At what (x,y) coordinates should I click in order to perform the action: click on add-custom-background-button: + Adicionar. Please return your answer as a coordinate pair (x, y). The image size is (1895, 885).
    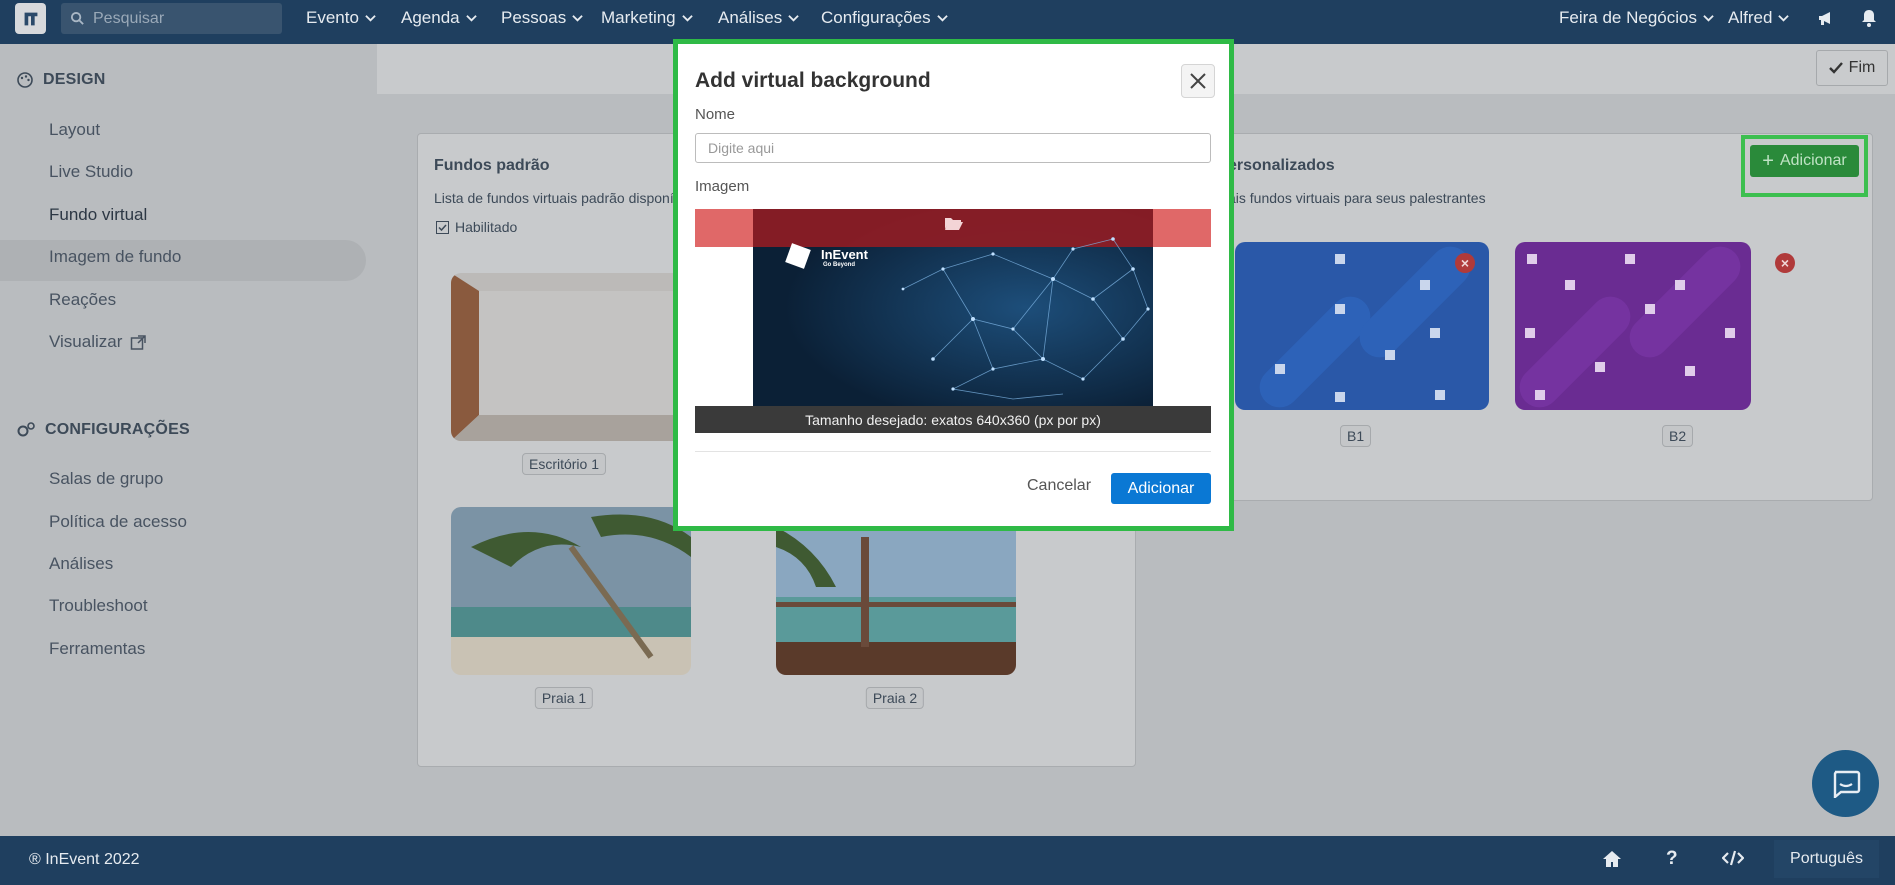
    Looking at the image, I should click on (1804, 161).